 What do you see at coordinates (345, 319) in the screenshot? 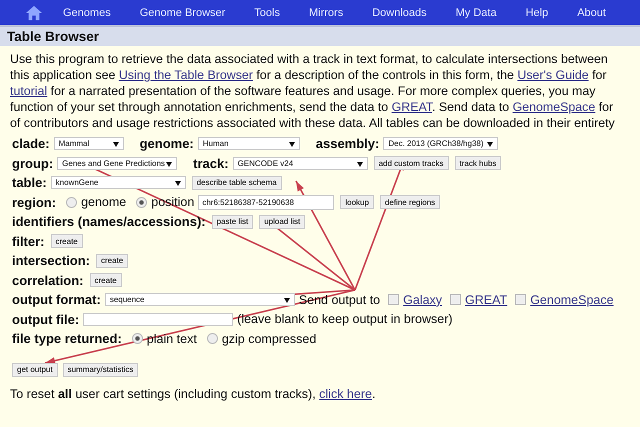
I see `hint-text: (leave blank to keep output in browser)` at bounding box center [345, 319].